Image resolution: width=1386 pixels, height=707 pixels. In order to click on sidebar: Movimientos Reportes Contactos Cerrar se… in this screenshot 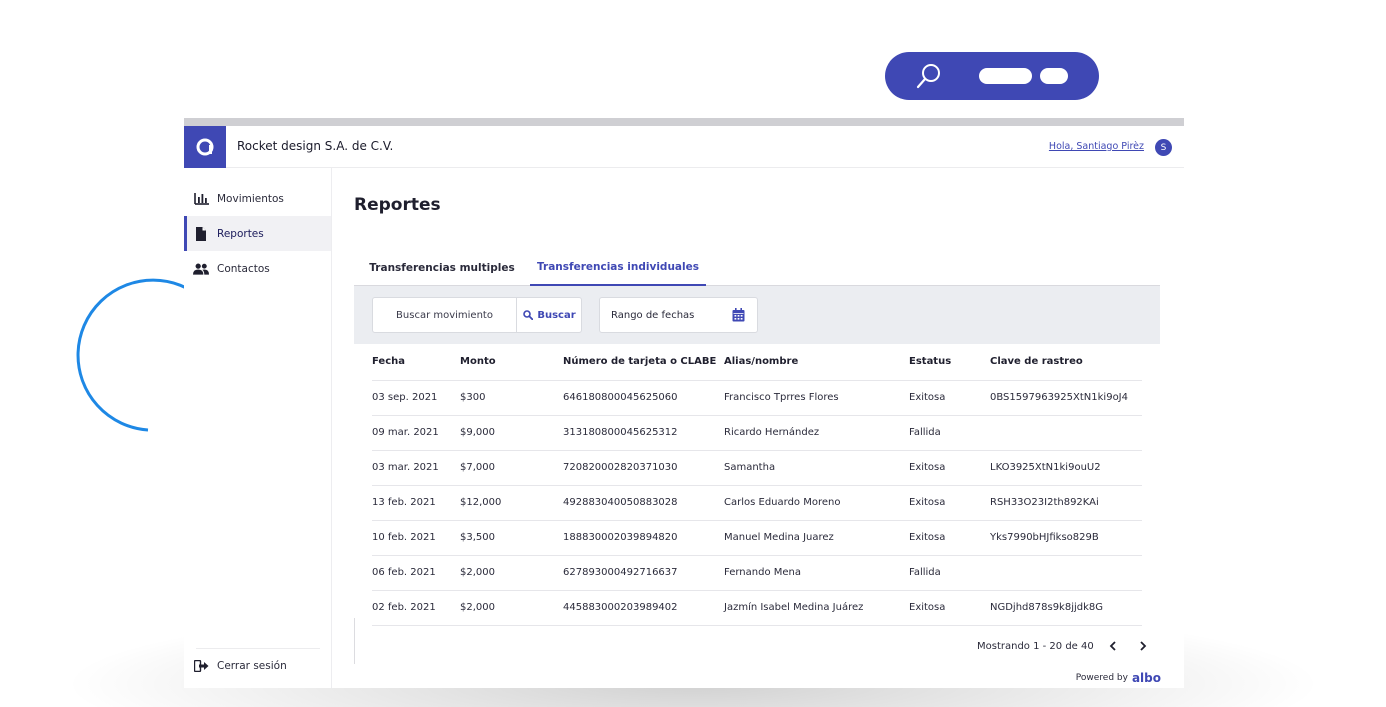, I will do `click(258, 428)`.